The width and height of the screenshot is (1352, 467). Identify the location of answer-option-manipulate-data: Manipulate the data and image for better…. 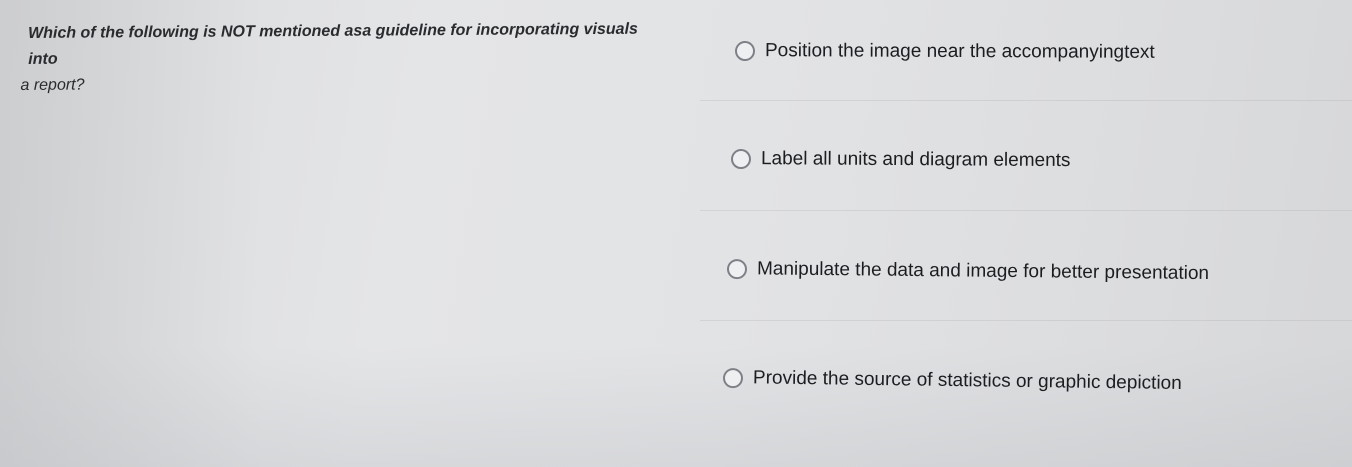
(968, 271).